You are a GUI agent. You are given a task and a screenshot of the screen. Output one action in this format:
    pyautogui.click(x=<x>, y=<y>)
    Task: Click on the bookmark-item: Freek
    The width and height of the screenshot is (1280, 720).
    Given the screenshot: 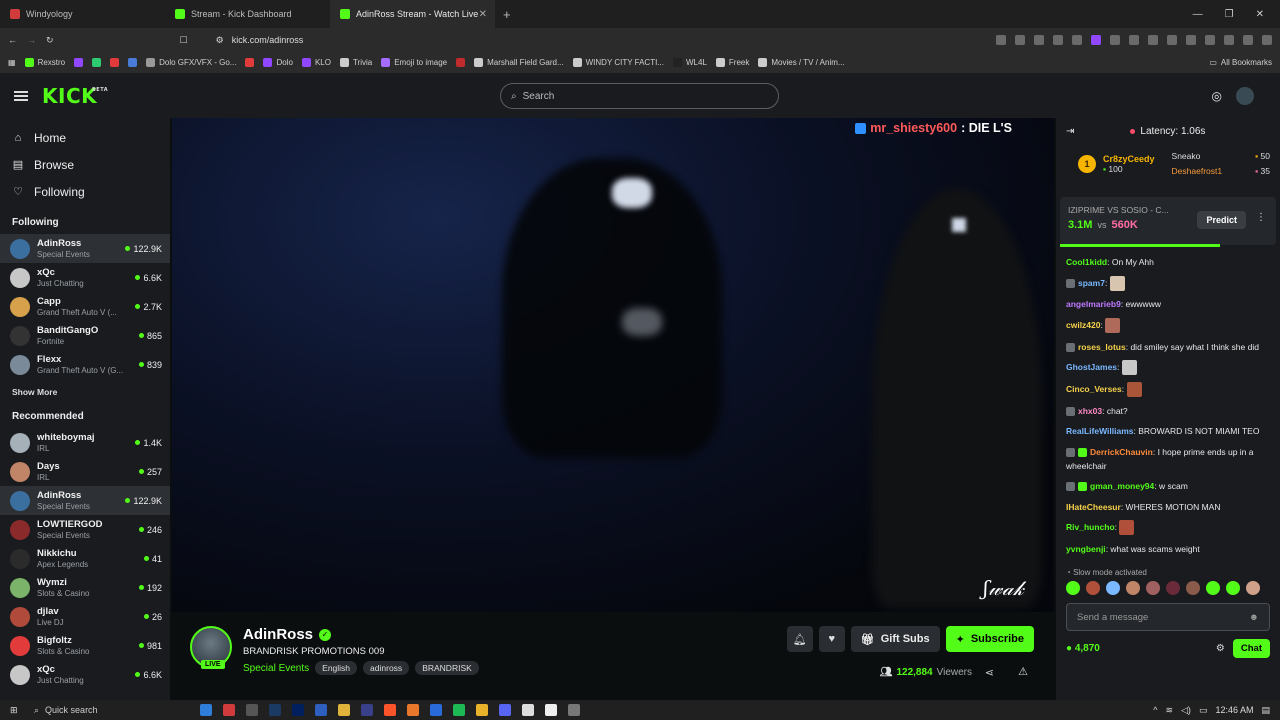 What is the action you would take?
    pyautogui.click(x=732, y=62)
    